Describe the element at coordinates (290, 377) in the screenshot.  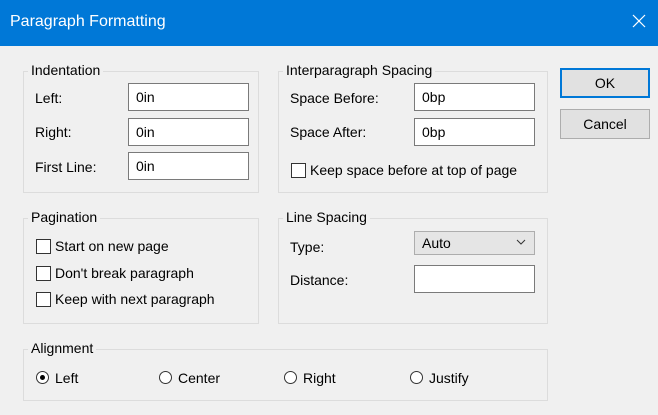
I see `align-right-radio` at that location.